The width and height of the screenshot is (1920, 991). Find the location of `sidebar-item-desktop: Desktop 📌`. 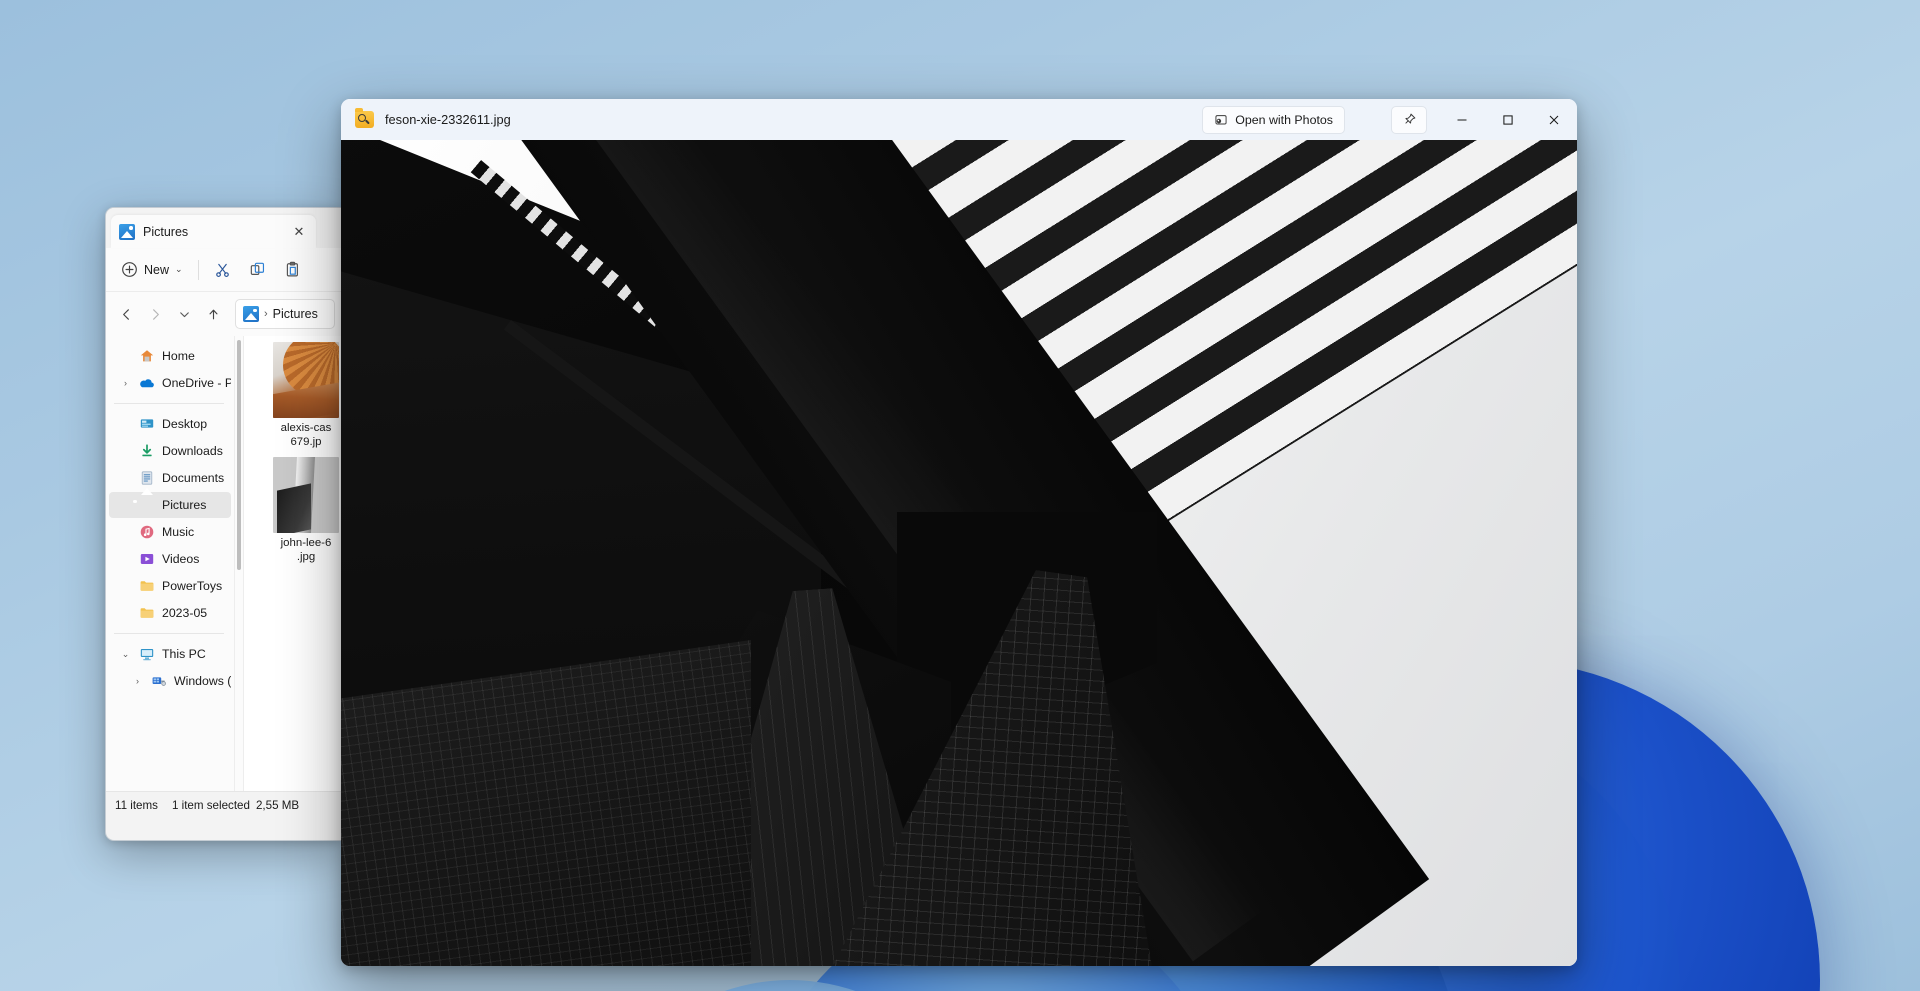

sidebar-item-desktop: Desktop 📌 is located at coordinates (218, 424).